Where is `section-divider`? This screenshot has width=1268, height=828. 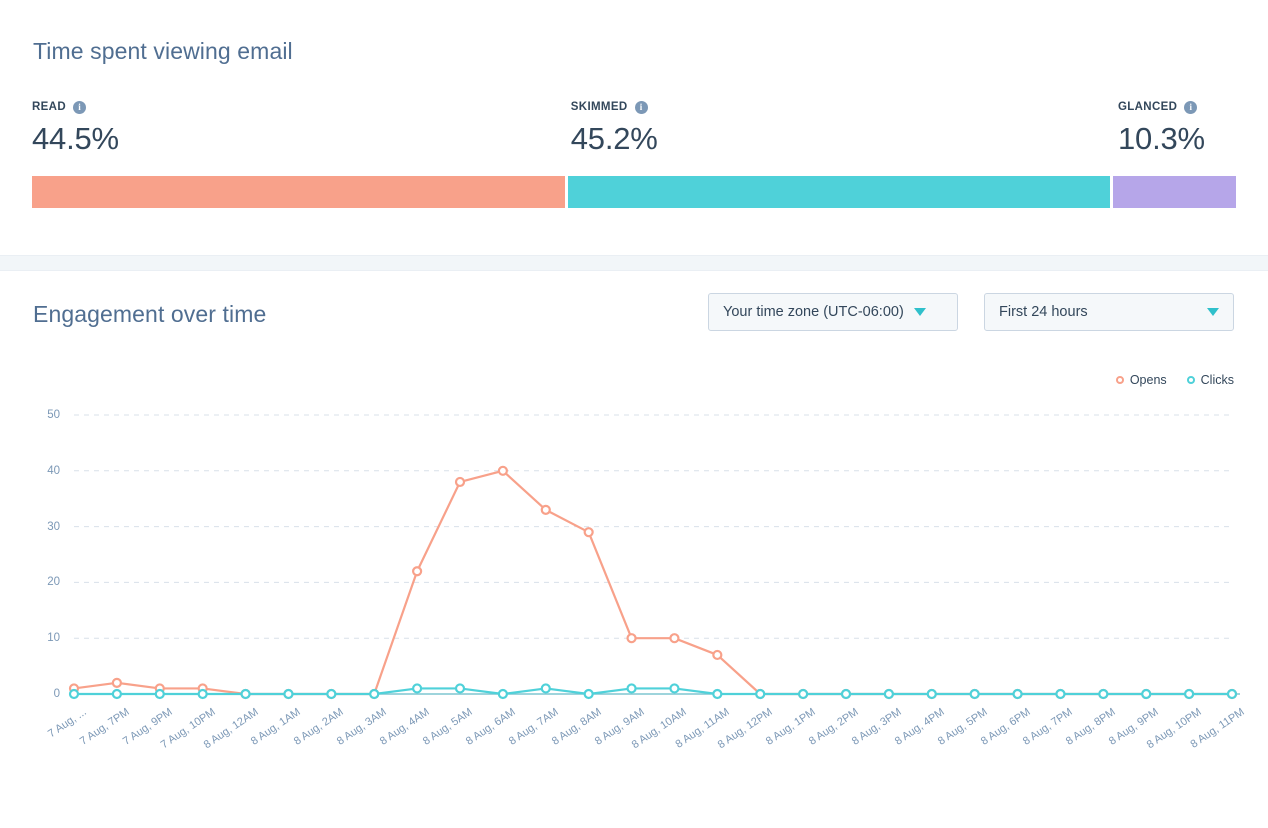
section-divider is located at coordinates (634, 263).